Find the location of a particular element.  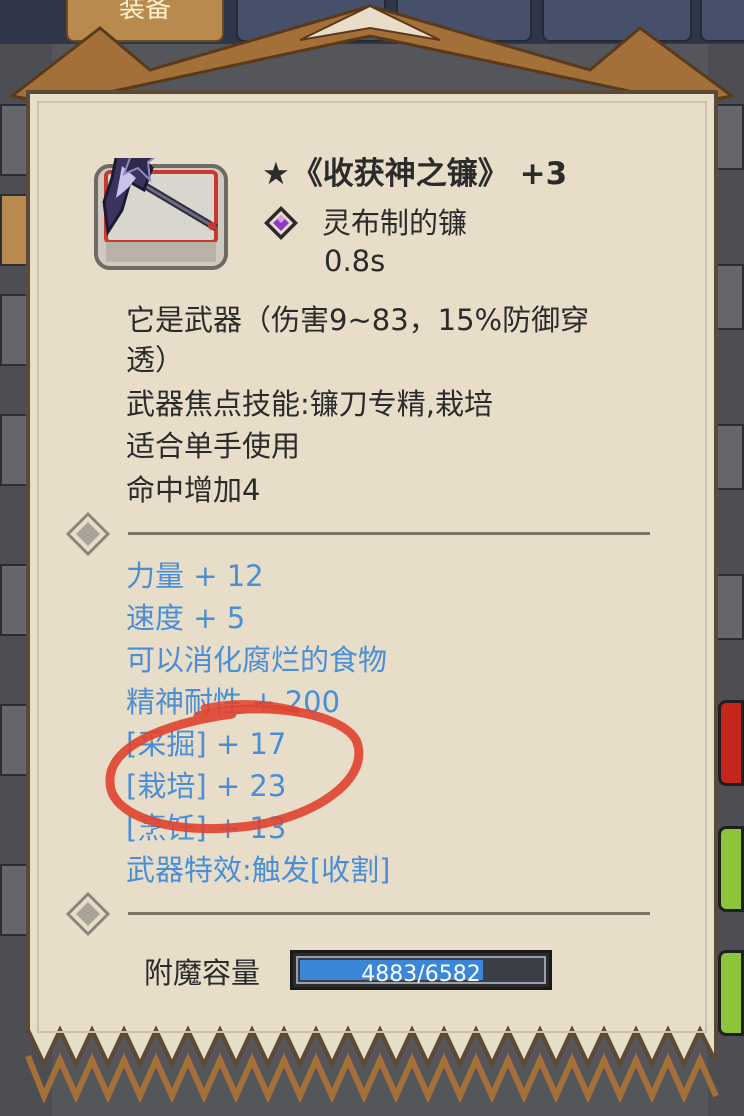

description-line: 它是武器（伤害9~83，15%防御穿 is located at coordinates (358, 320).